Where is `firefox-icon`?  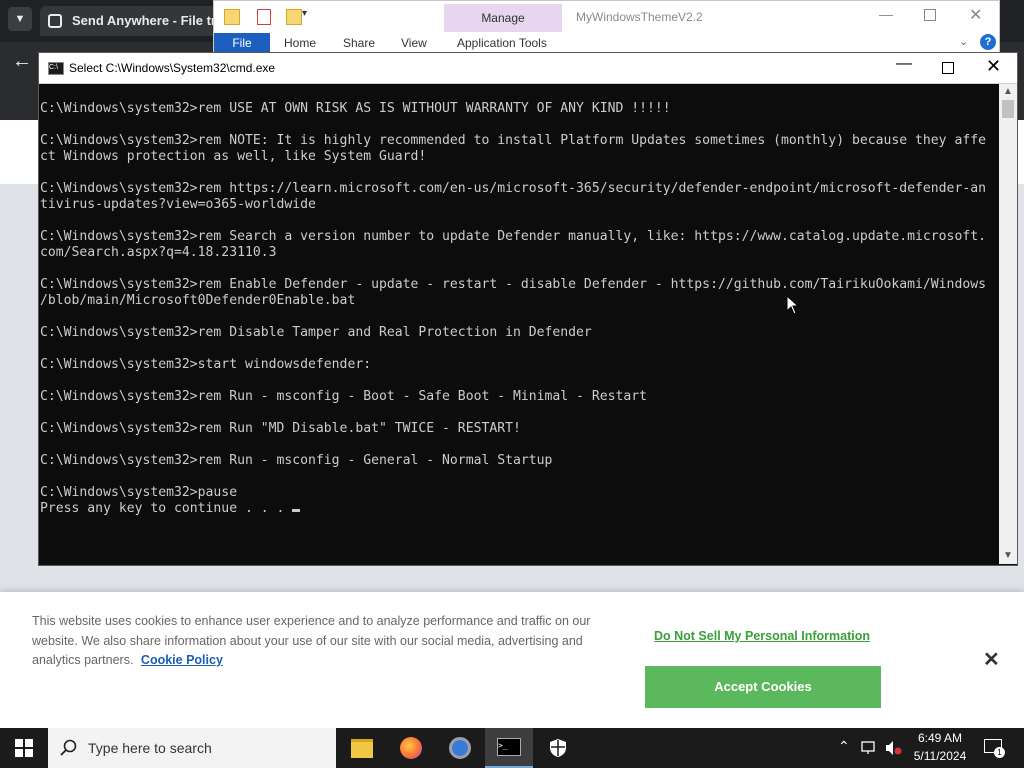 firefox-icon is located at coordinates (411, 748).